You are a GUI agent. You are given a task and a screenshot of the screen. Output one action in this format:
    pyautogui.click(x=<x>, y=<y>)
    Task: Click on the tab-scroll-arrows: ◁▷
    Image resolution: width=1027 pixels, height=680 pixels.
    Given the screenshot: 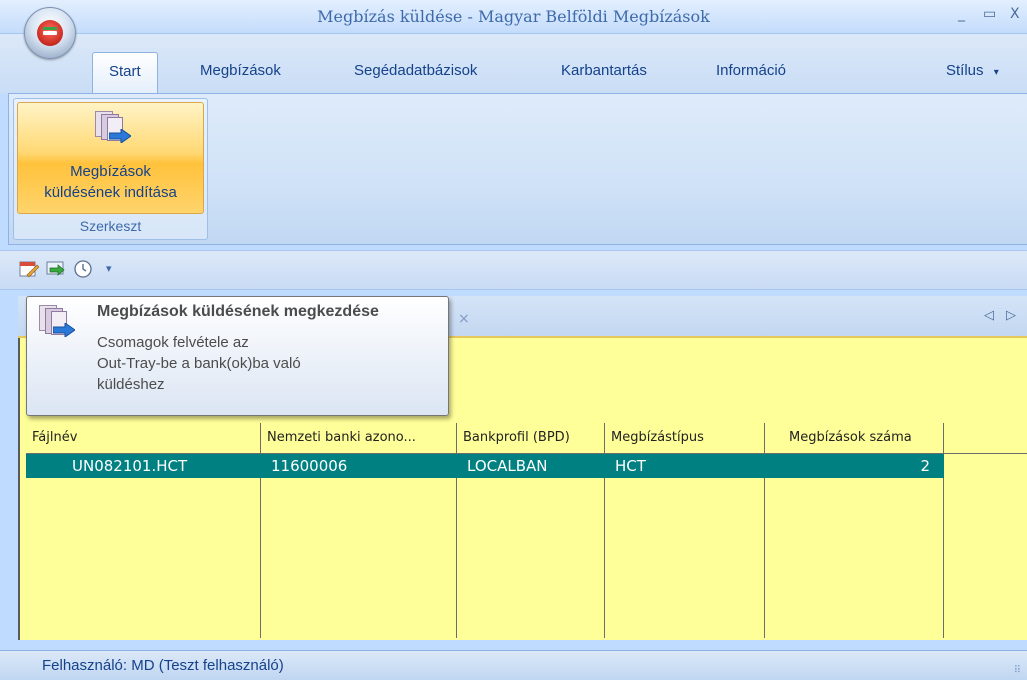 What is the action you would take?
    pyautogui.click(x=1005, y=315)
    